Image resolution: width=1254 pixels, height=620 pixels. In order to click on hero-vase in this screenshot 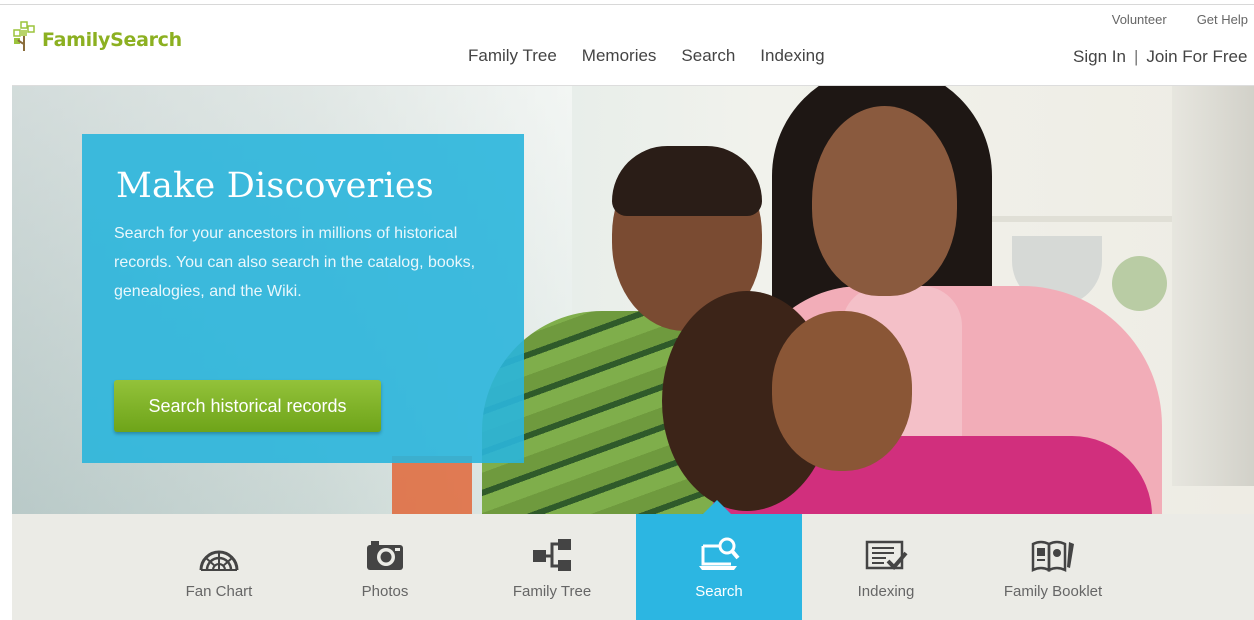, I will do `click(1139, 283)`.